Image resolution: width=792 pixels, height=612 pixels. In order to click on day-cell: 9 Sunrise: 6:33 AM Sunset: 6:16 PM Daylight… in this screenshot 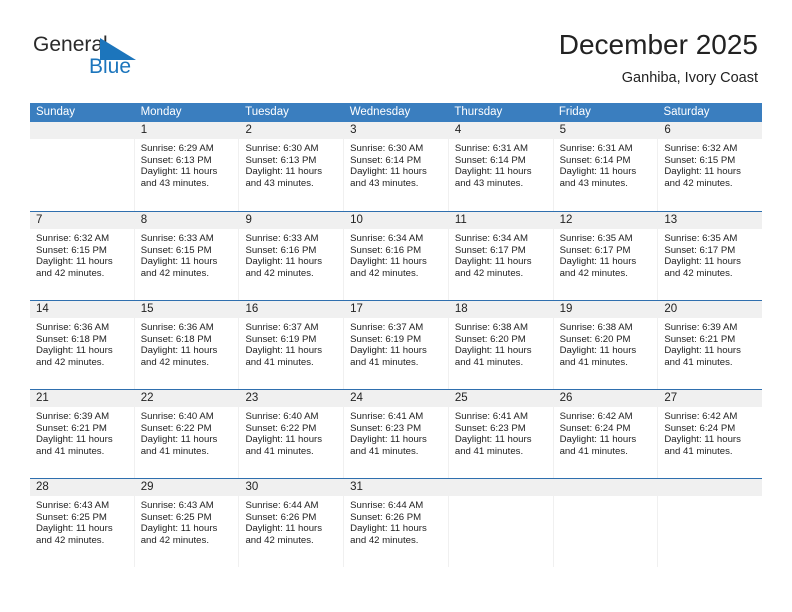, I will do `click(292, 256)`.